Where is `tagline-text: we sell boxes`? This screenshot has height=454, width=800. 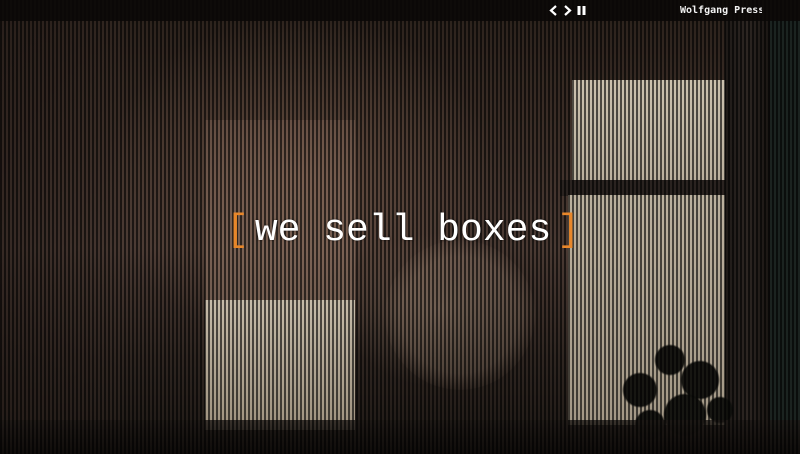
tagline-text: we sell boxes is located at coordinates (403, 230).